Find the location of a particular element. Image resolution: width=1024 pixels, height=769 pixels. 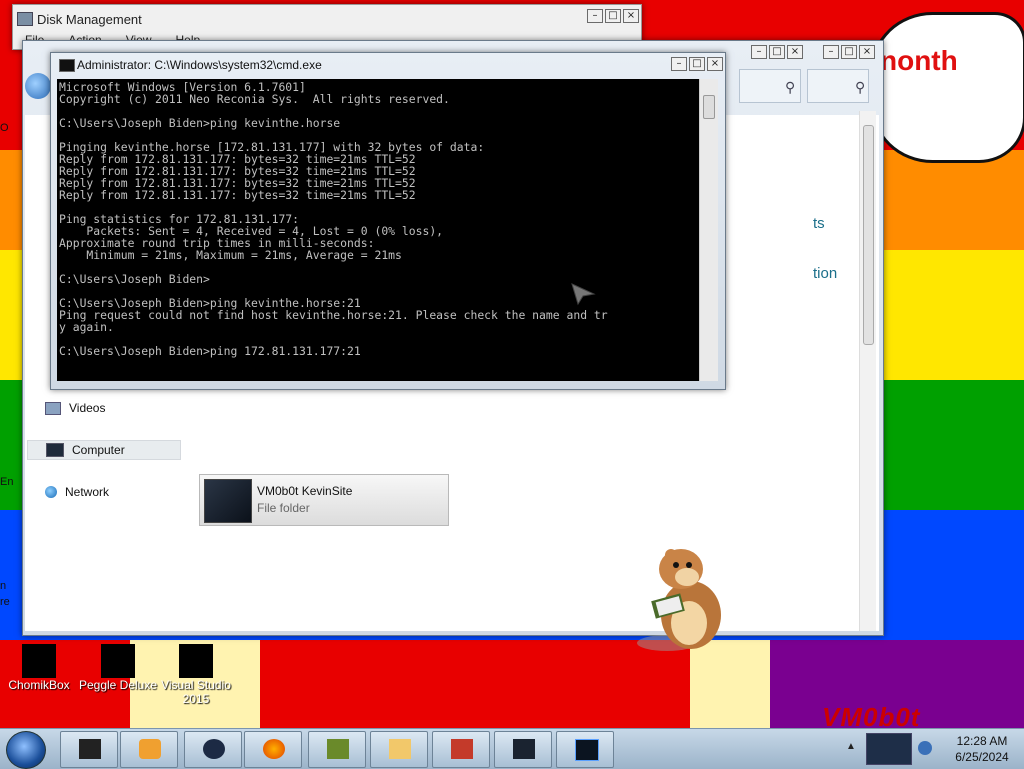

console-scrollbar is located at coordinates (708, 230).